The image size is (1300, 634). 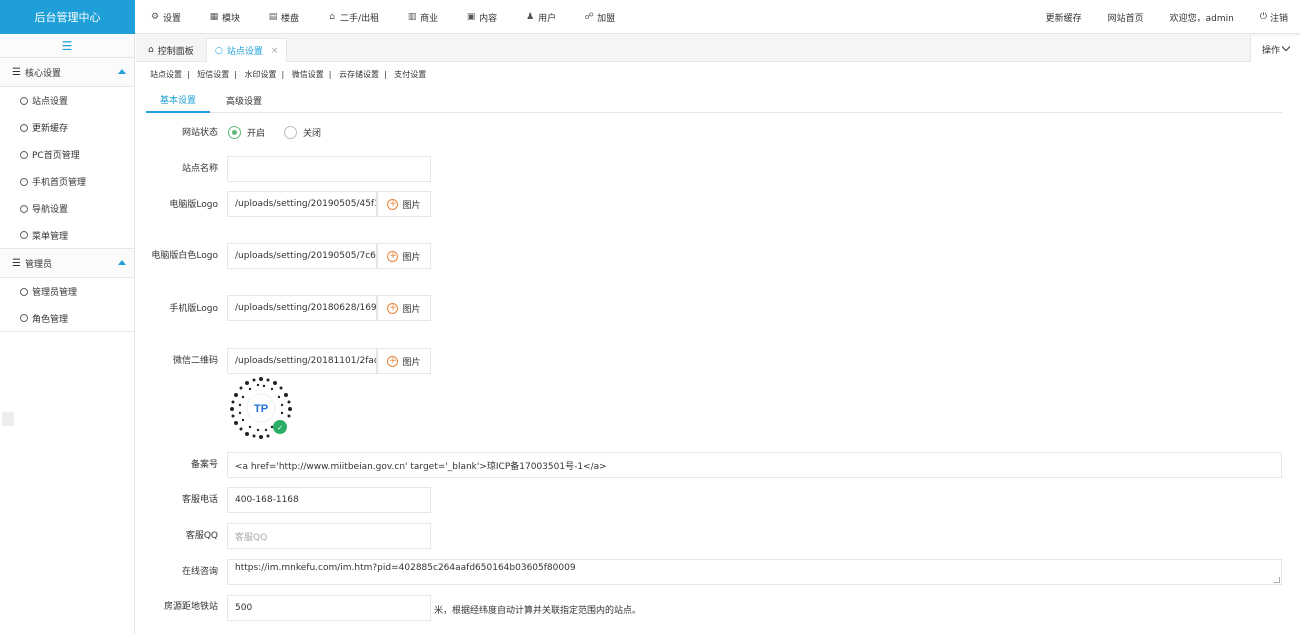 What do you see at coordinates (178, 100) in the screenshot?
I see `tab-basic-settings: 基本设置` at bounding box center [178, 100].